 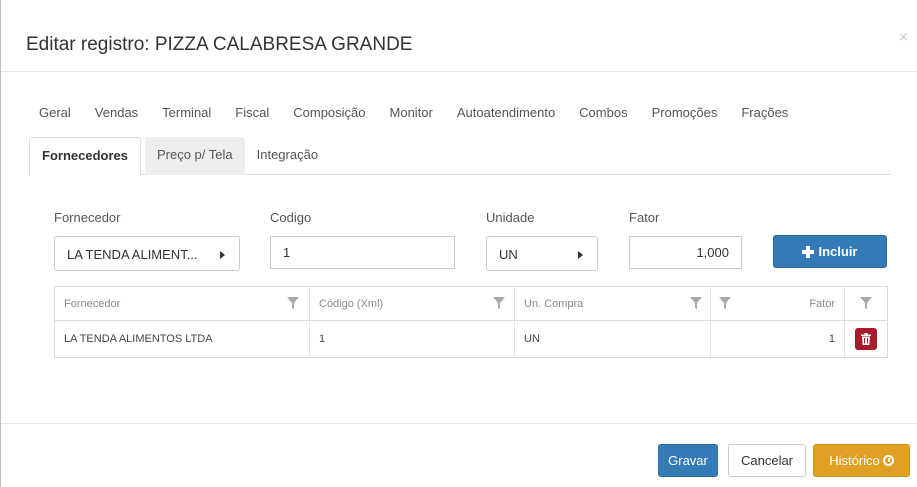 What do you see at coordinates (219, 44) in the screenshot?
I see `modal-title: Editar registro: PIZZA CALABRESA GRANDE` at bounding box center [219, 44].